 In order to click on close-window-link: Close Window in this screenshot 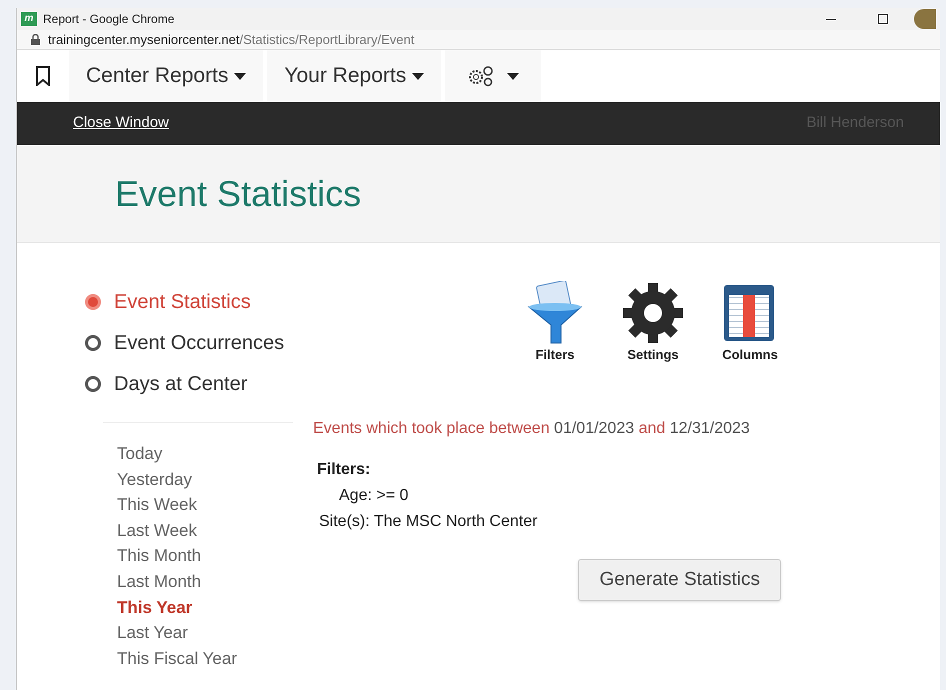, I will do `click(121, 123)`.